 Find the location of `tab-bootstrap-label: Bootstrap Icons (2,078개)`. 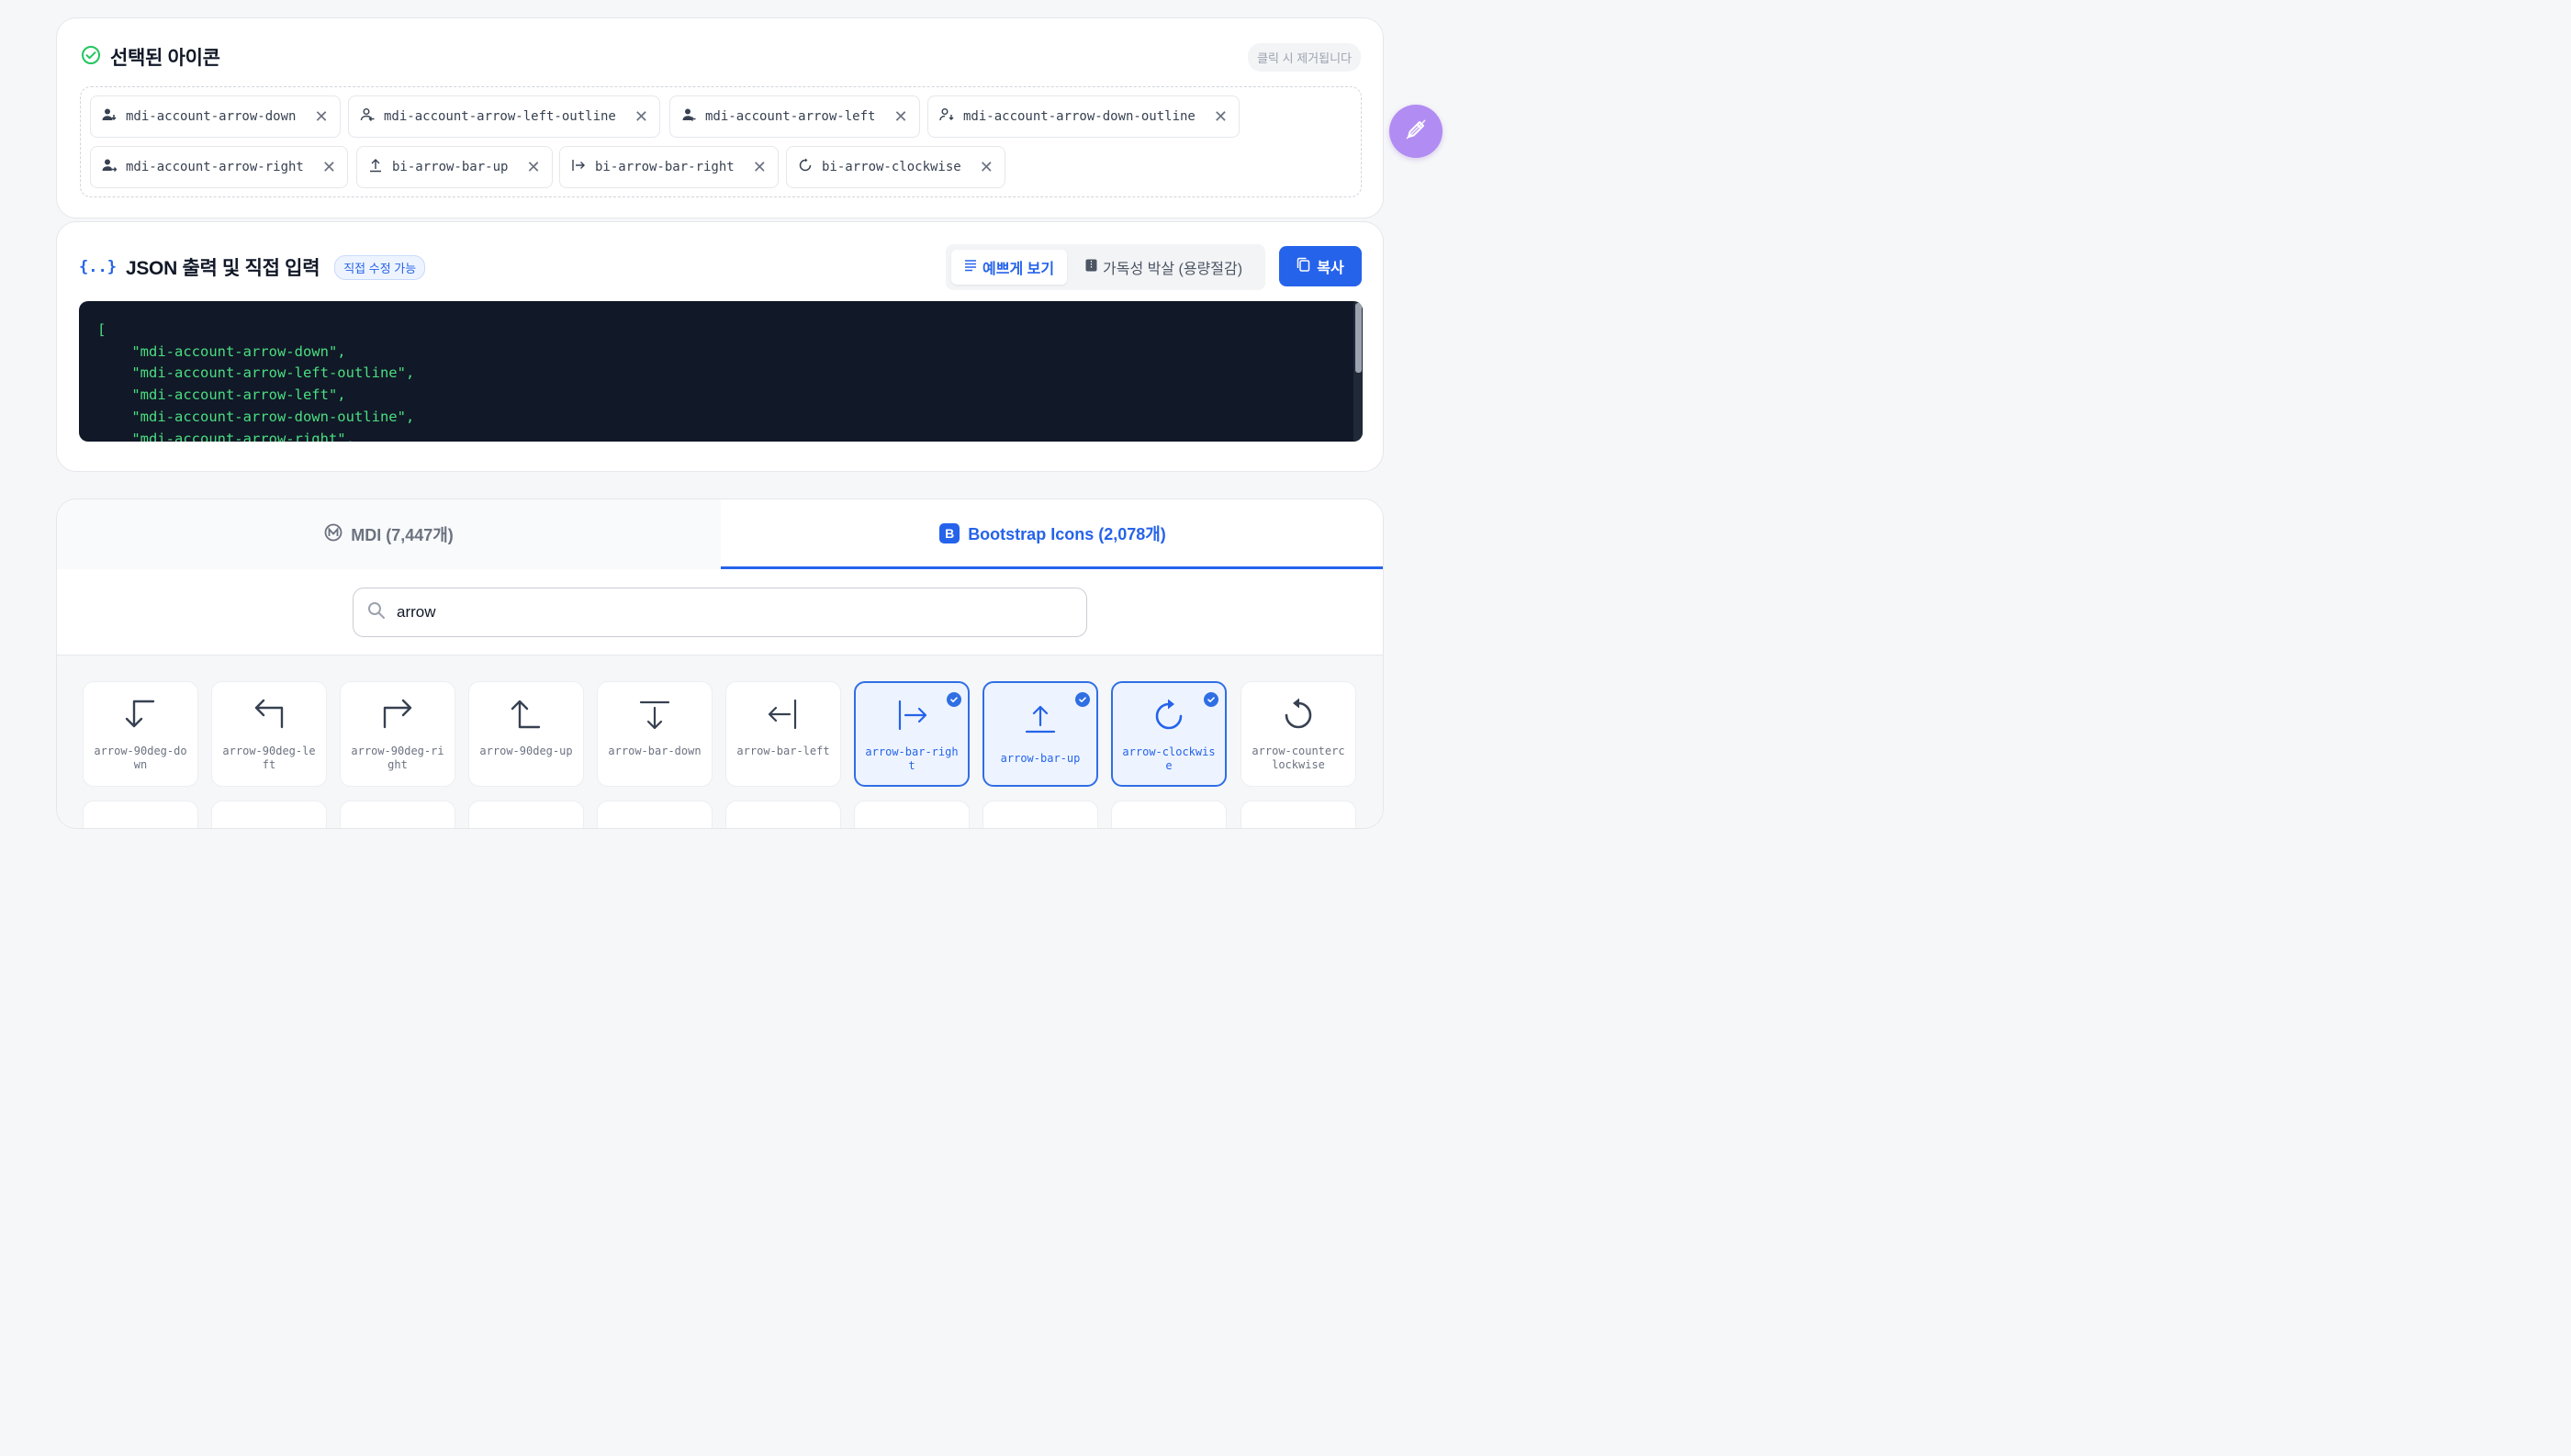

tab-bootstrap-label: Bootstrap Icons (2,078개) is located at coordinates (1067, 533).